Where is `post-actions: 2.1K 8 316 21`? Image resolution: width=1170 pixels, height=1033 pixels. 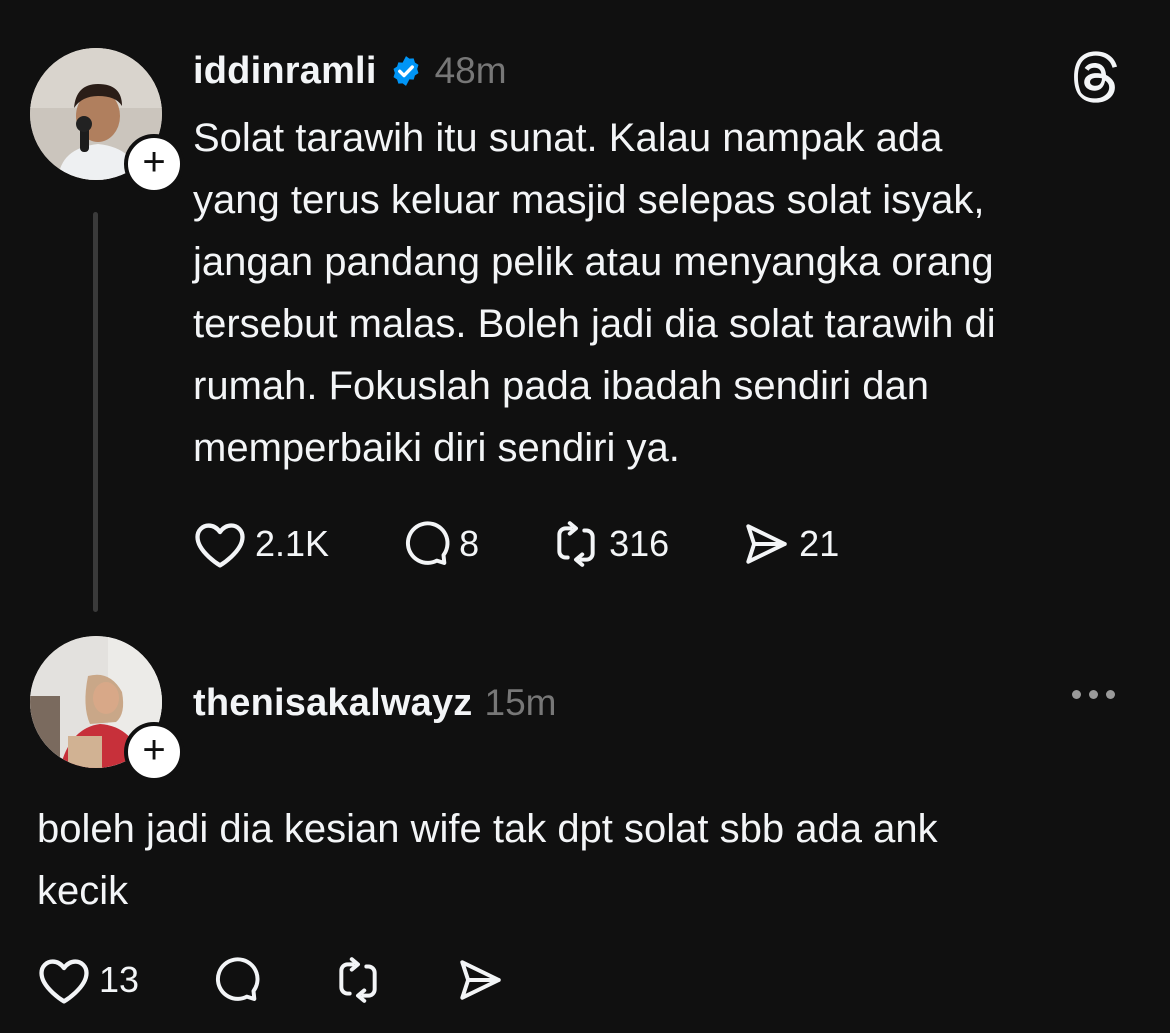
post-actions: 2.1K 8 316 21 is located at coordinates (516, 544).